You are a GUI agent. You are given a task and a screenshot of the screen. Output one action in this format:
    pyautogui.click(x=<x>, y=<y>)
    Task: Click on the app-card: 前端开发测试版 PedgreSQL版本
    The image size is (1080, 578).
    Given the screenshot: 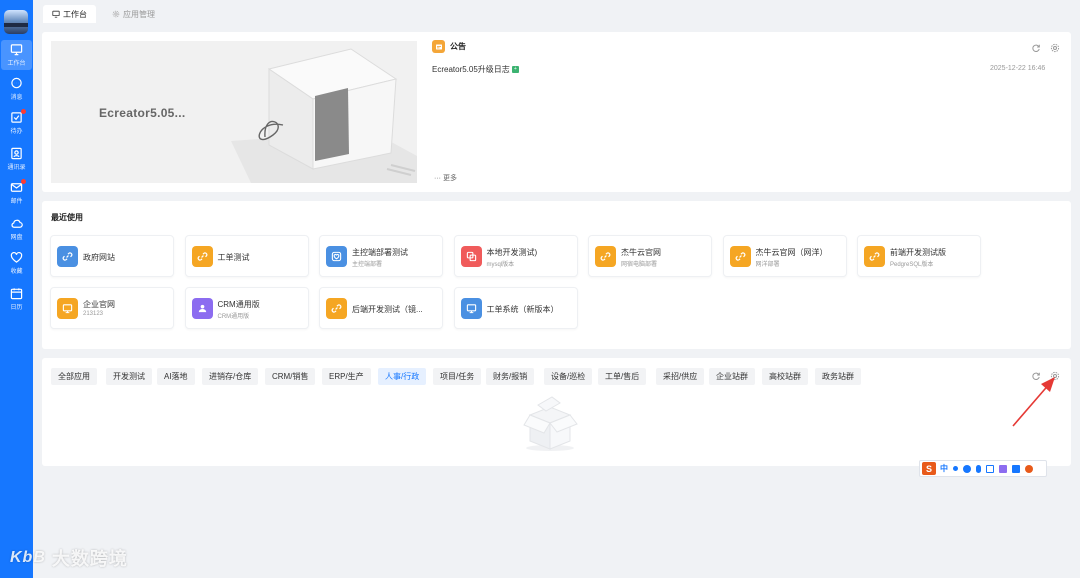 What is the action you would take?
    pyautogui.click(x=919, y=256)
    